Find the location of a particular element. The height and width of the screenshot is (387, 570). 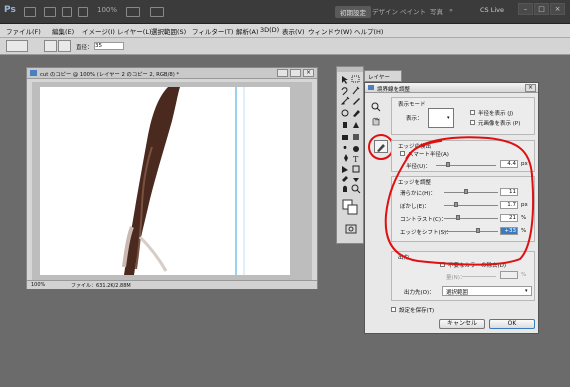

3d-rotate-icon is located at coordinates (345, 179).